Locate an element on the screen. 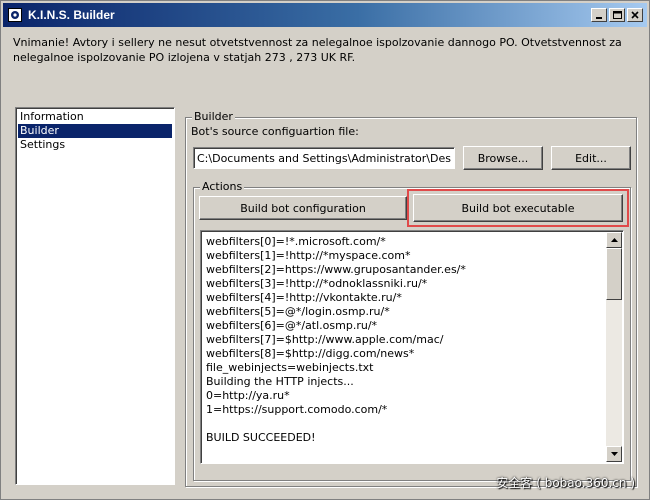  minimize-button is located at coordinates (599, 15).